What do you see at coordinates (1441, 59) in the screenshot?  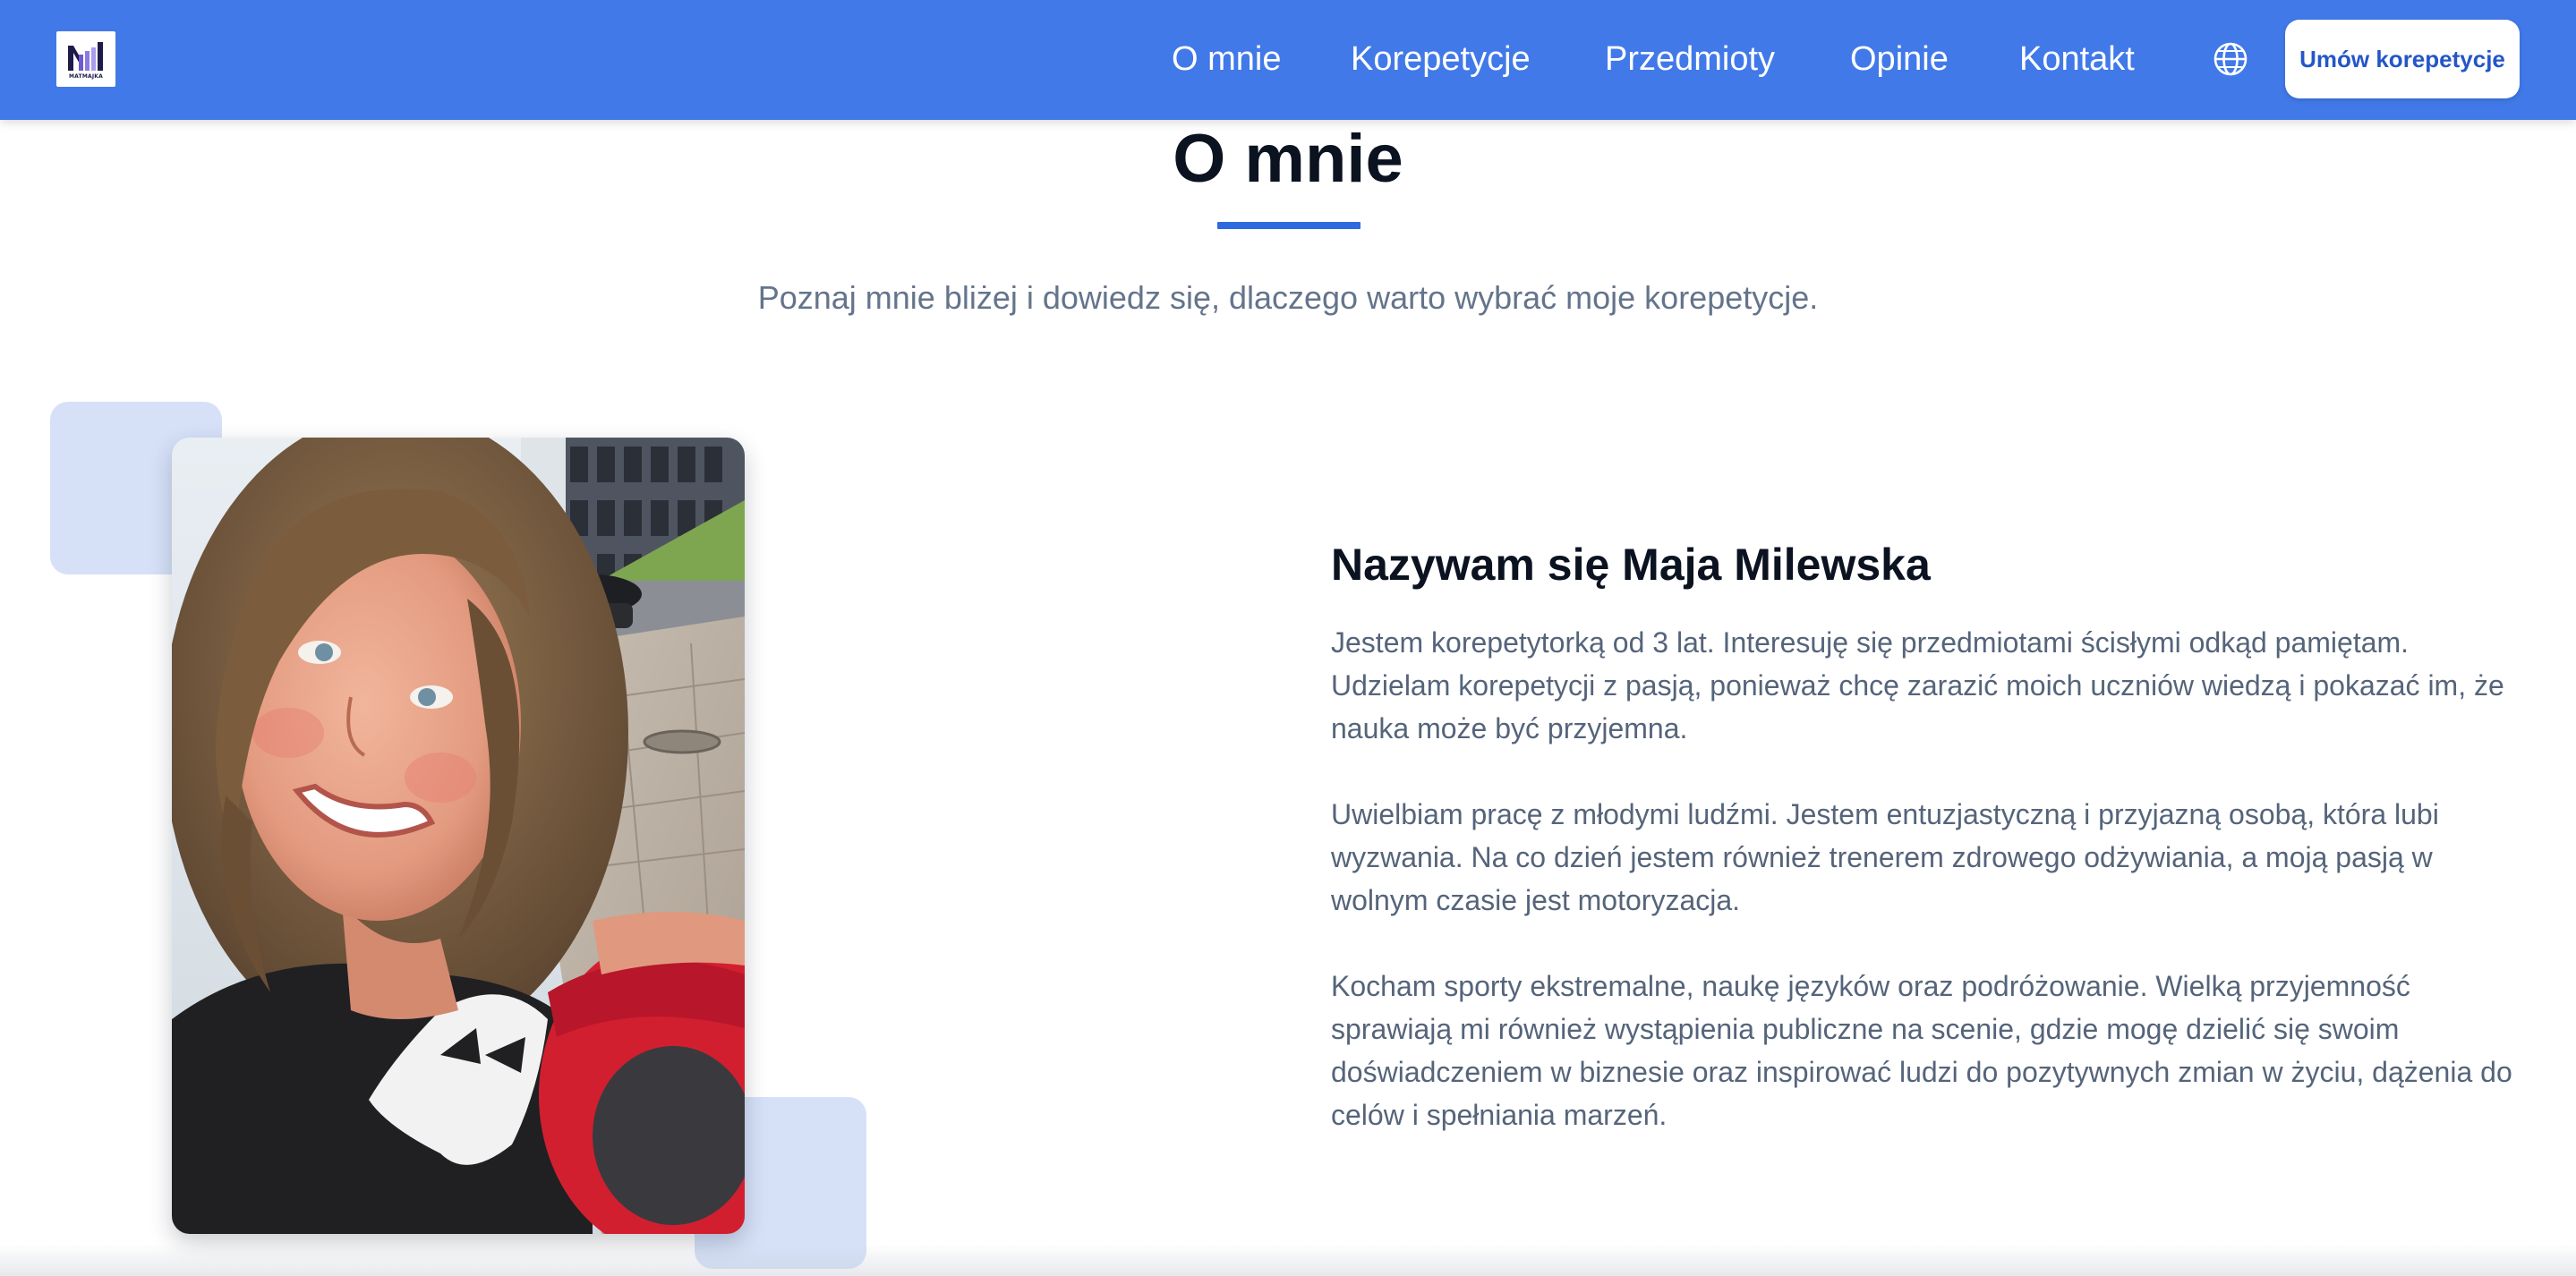 I see `nav-link-korepetycje: Korepetycje` at bounding box center [1441, 59].